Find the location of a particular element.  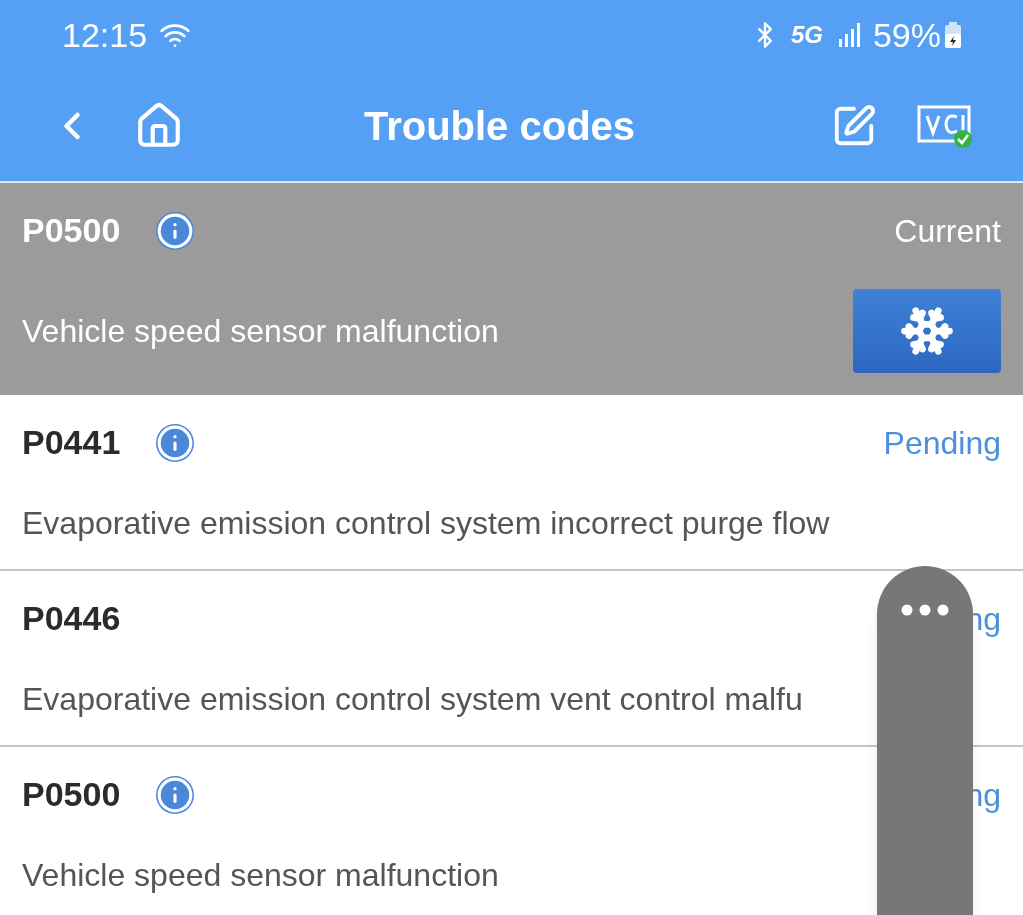

page-title: Trouble codes is located at coordinates (499, 126).